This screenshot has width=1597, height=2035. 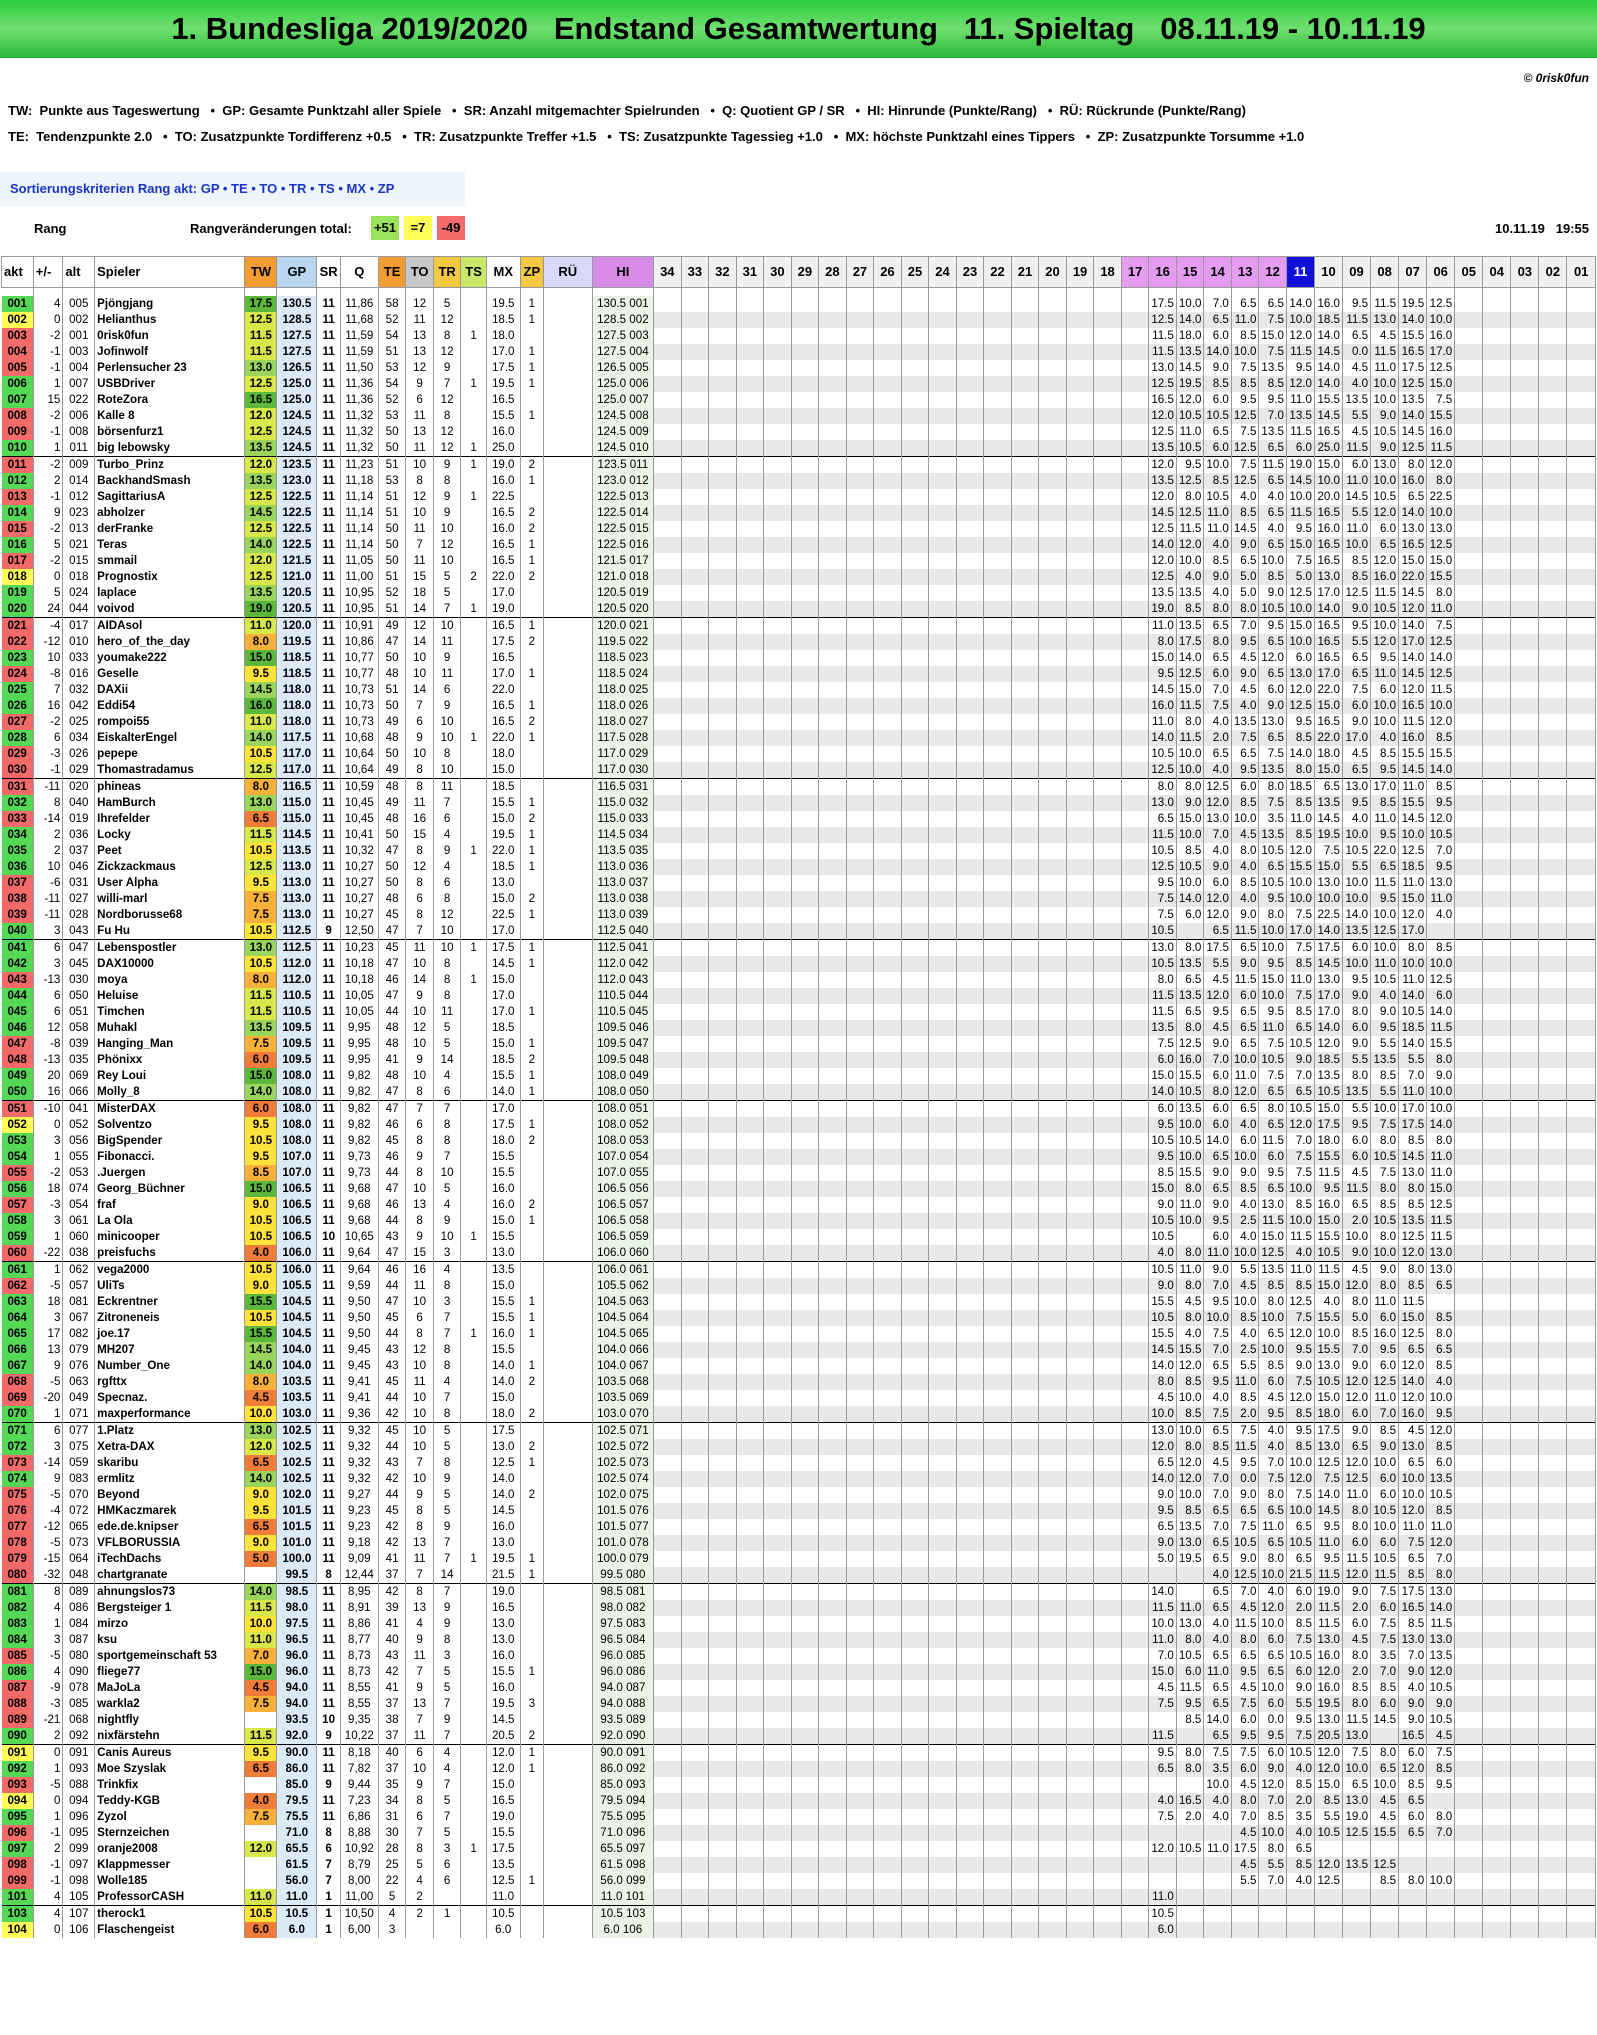 I want to click on cell: 10,77, so click(x=359, y=658).